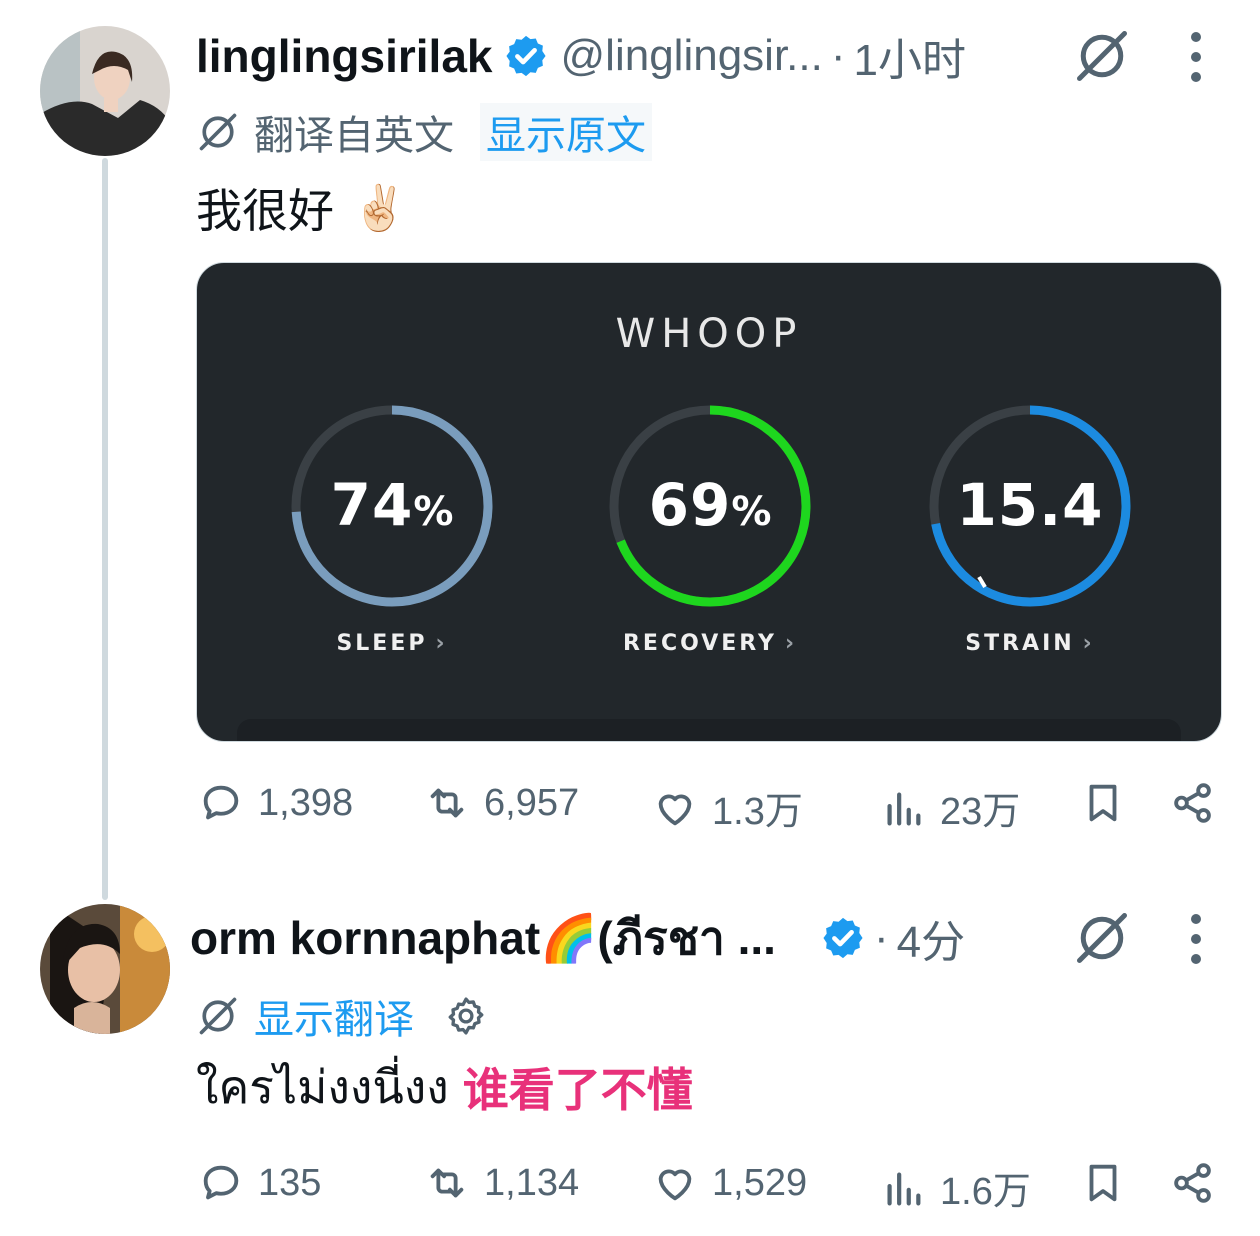 This screenshot has height=1236, width=1260. I want to click on reply-button: 135, so click(259, 1183).